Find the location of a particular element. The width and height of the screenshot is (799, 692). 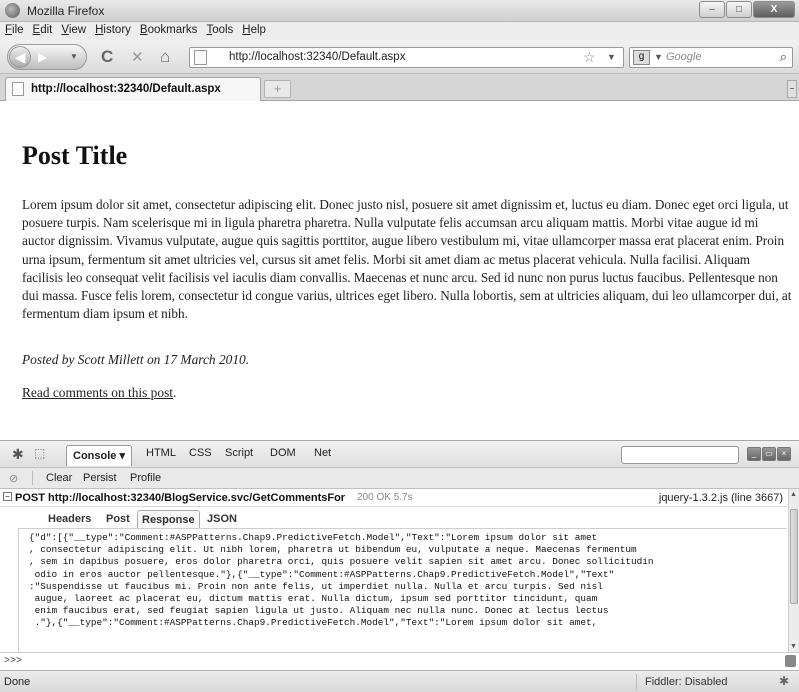

firebug-tab-dom: DOM is located at coordinates (283, 453).